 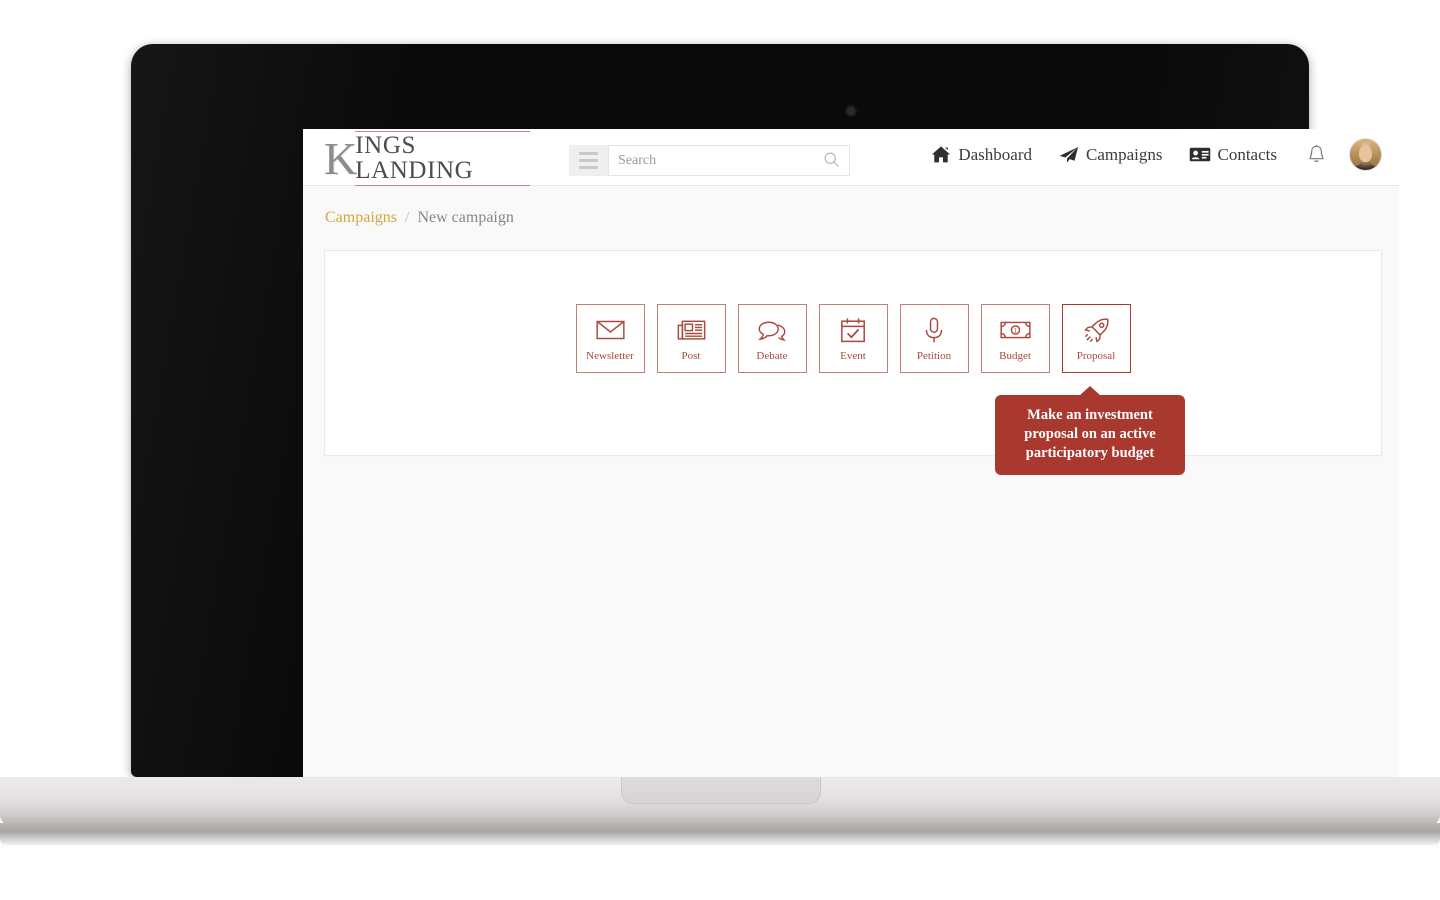 What do you see at coordinates (934, 330) in the screenshot?
I see `microphone-icon` at bounding box center [934, 330].